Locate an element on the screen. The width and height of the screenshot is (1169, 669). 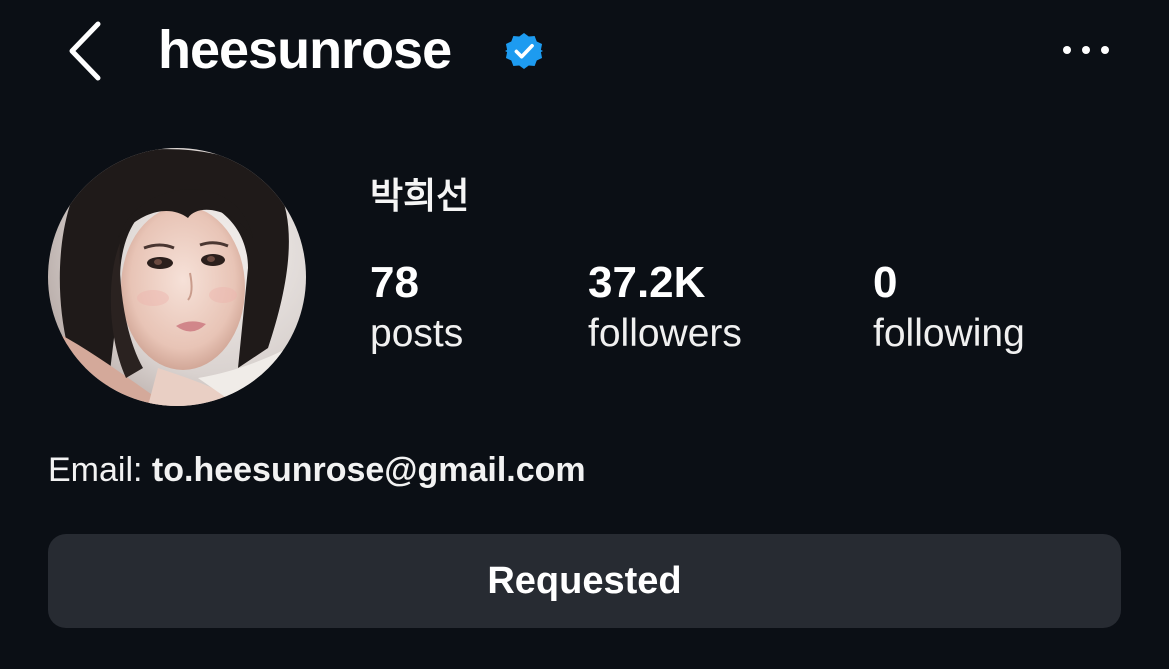
following-label: following is located at coordinates (949, 333).